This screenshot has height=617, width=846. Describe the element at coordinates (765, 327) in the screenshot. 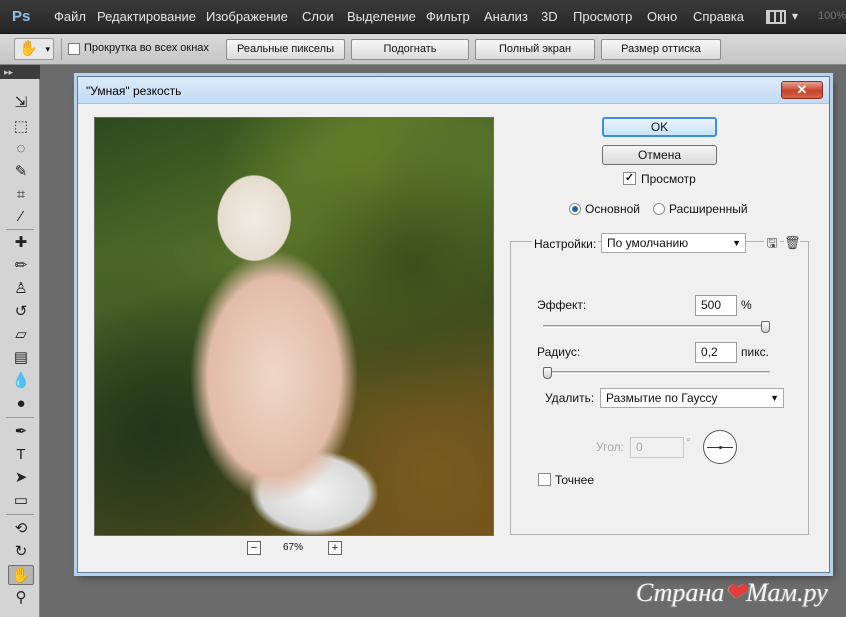

I see `amount-slider-thumb` at that location.